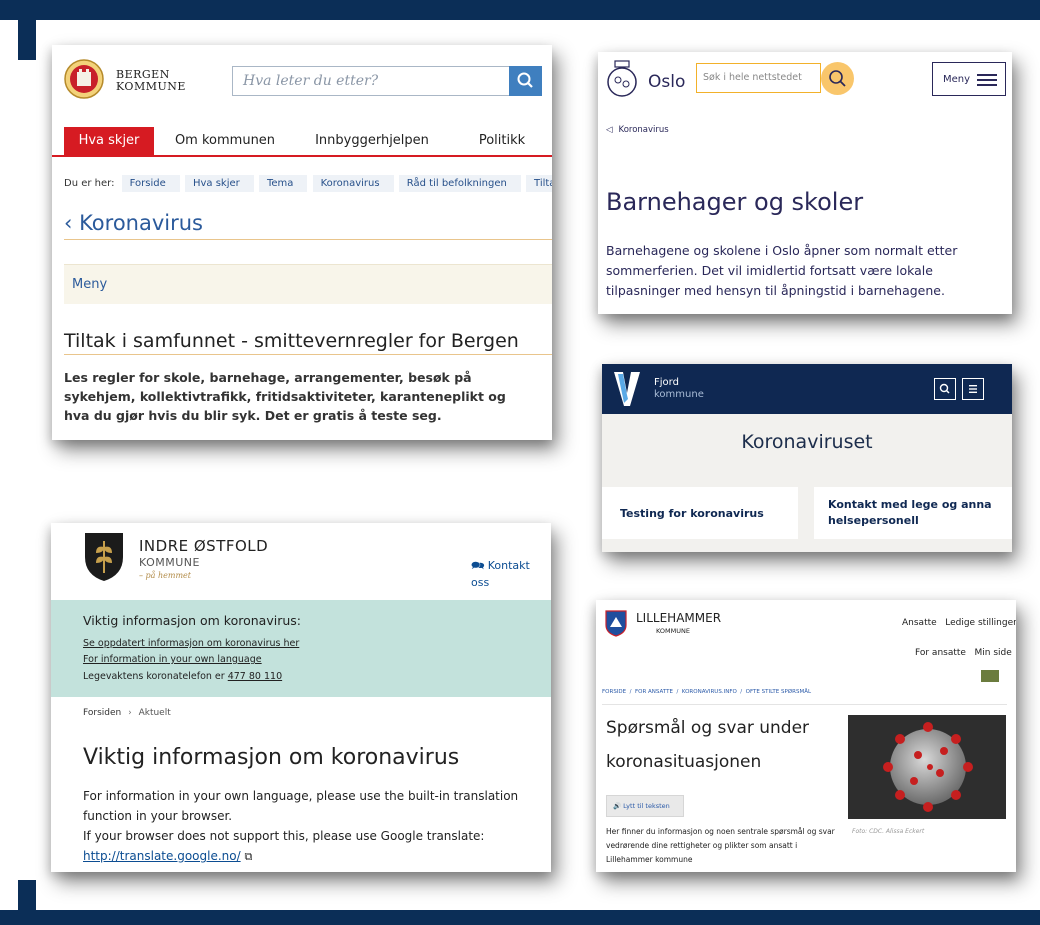 This screenshot has width=1040, height=925. What do you see at coordinates (959, 623) in the screenshot?
I see `top-links: Ansatte Ledige stillinger` at bounding box center [959, 623].